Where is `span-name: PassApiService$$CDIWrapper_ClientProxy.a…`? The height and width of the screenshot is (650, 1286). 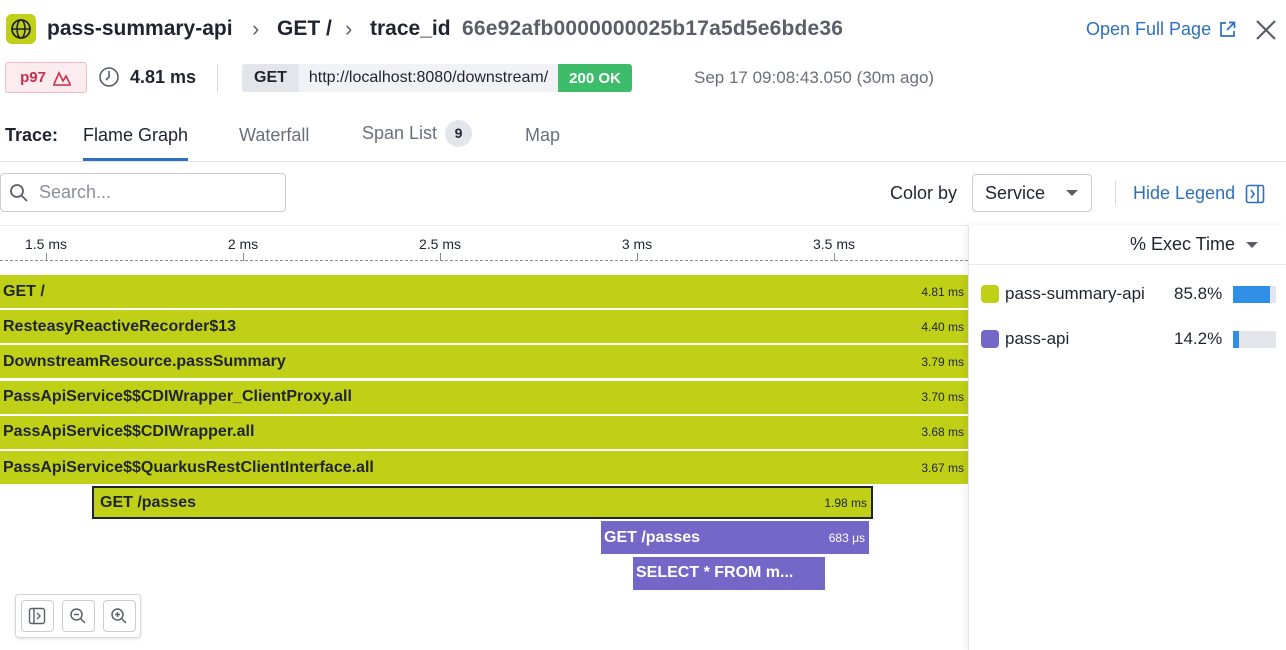
span-name: PassApiService$$CDIWrapper_ClientProxy.a… is located at coordinates (177, 397).